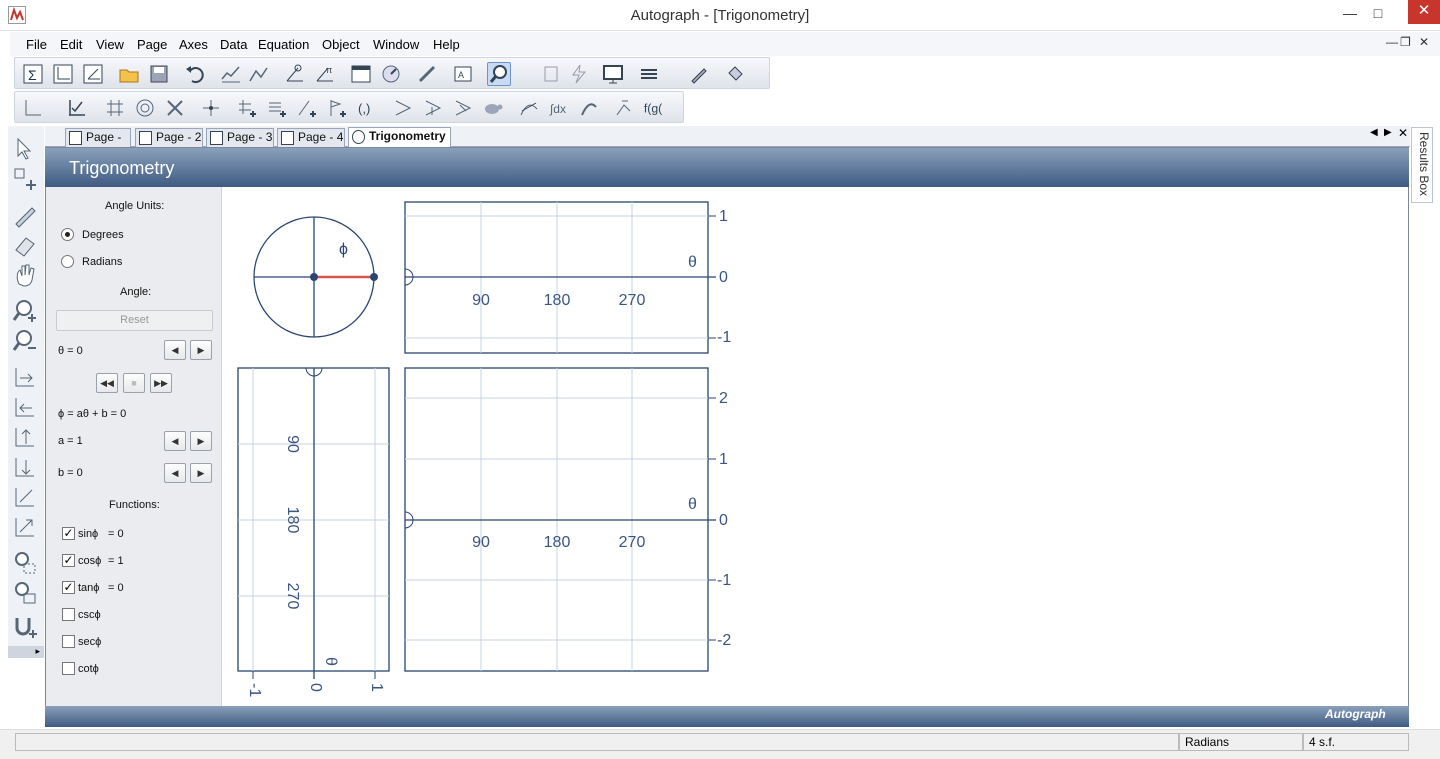 The height and width of the screenshot is (759, 1440). I want to click on tab-scroll-left-icon: ◀, so click(1374, 132).